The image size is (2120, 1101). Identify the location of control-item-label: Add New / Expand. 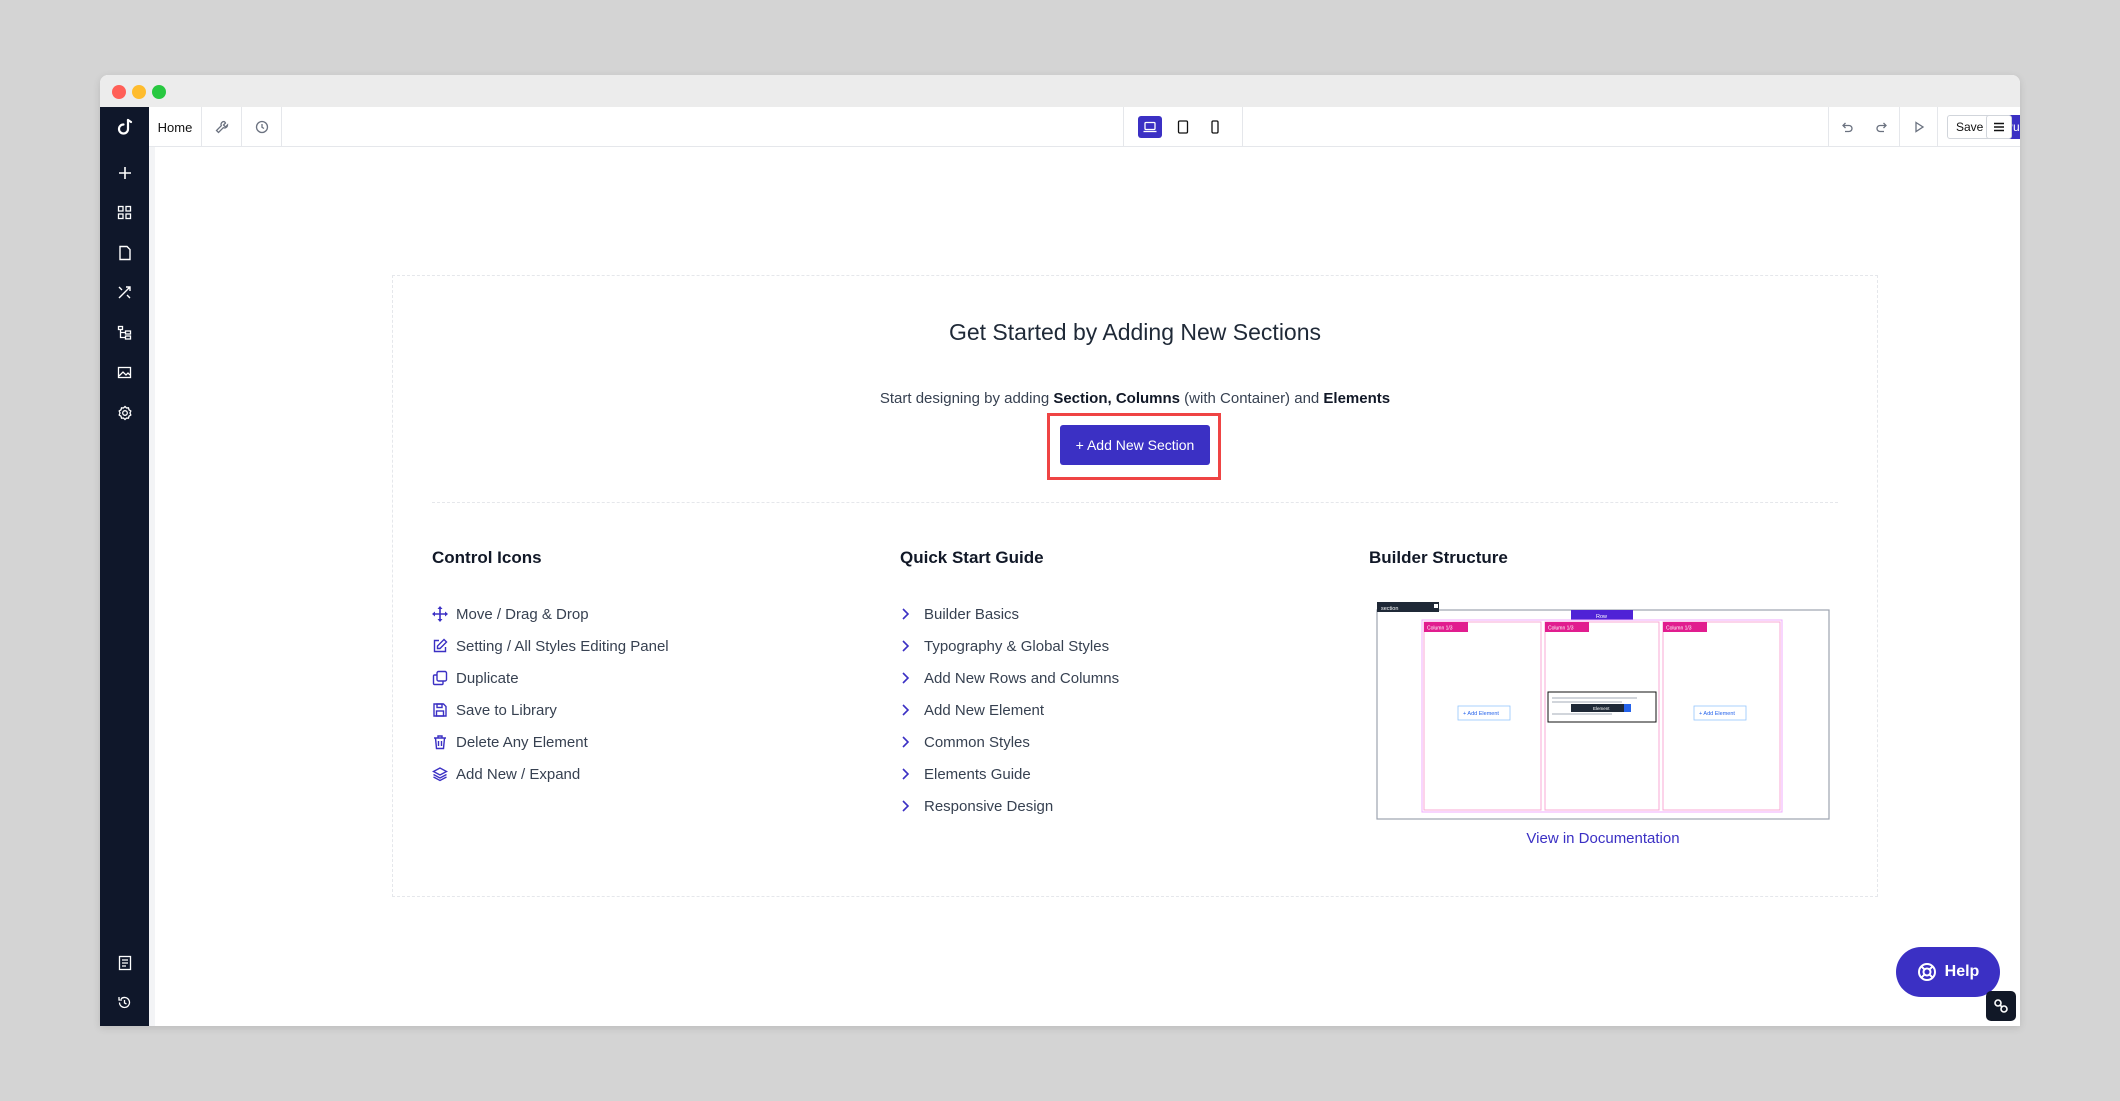
(518, 774).